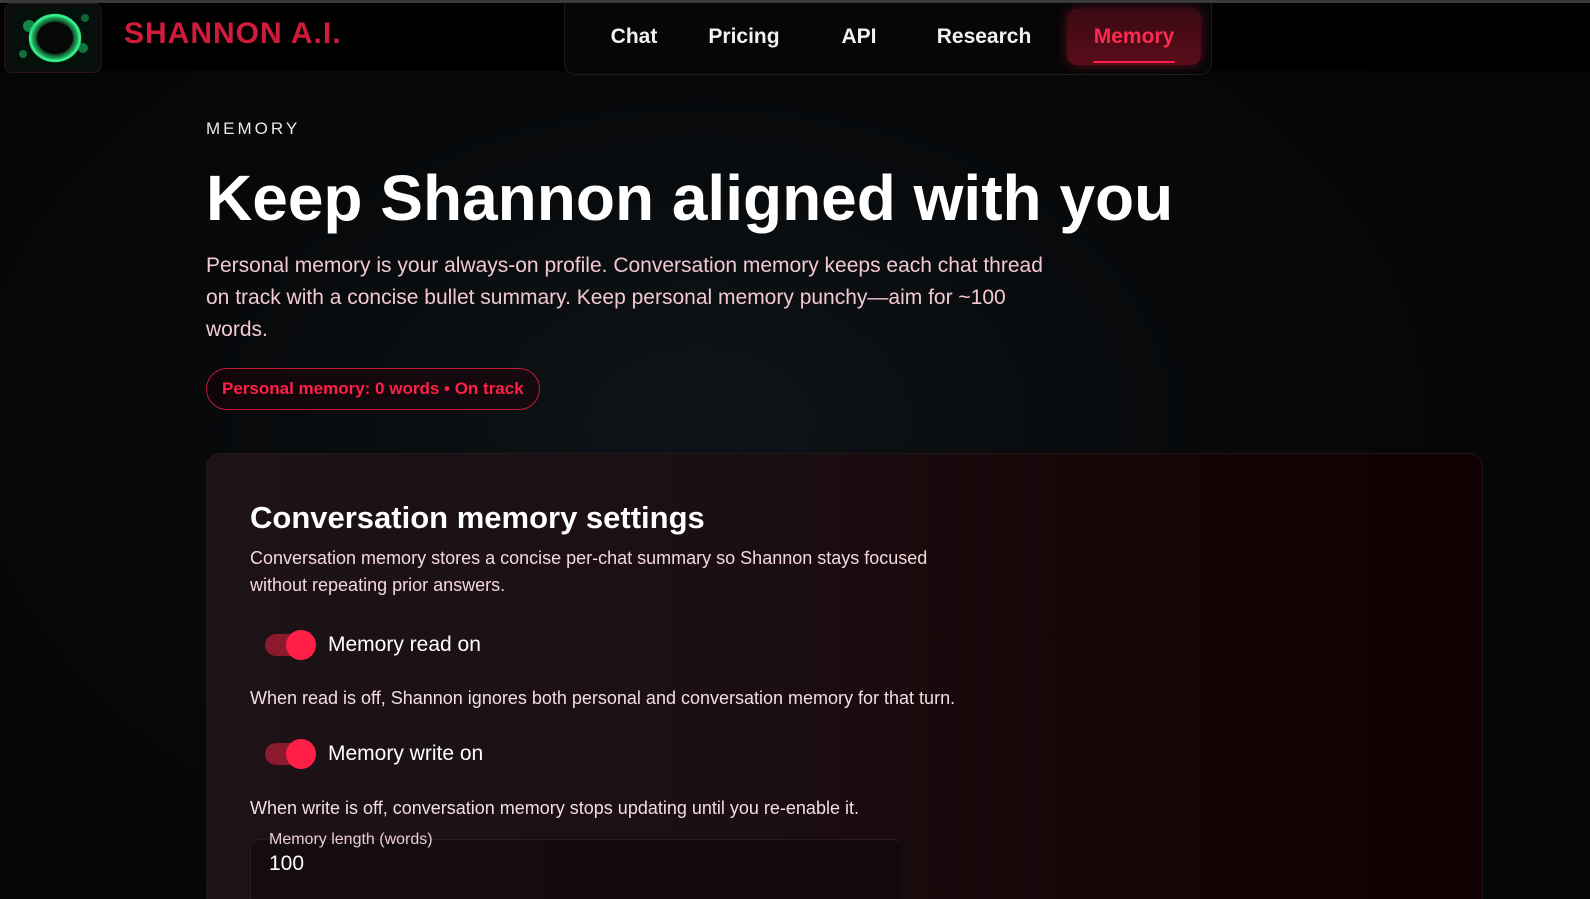 The height and width of the screenshot is (899, 1590). I want to click on nav-item-api: API, so click(859, 37).